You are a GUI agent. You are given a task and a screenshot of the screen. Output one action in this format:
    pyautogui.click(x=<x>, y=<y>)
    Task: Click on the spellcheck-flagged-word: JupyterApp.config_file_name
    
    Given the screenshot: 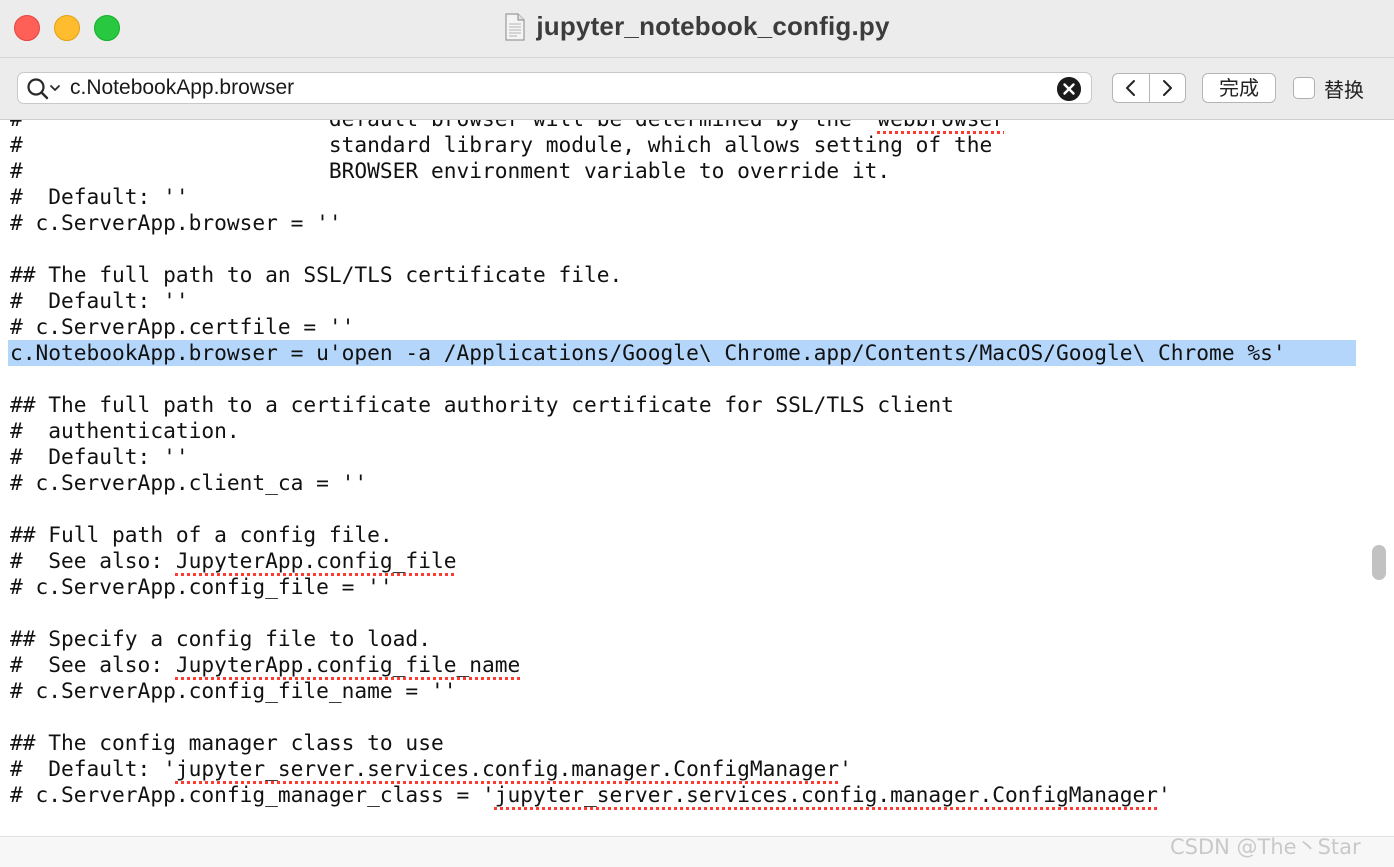 What is the action you would take?
    pyautogui.click(x=348, y=664)
    